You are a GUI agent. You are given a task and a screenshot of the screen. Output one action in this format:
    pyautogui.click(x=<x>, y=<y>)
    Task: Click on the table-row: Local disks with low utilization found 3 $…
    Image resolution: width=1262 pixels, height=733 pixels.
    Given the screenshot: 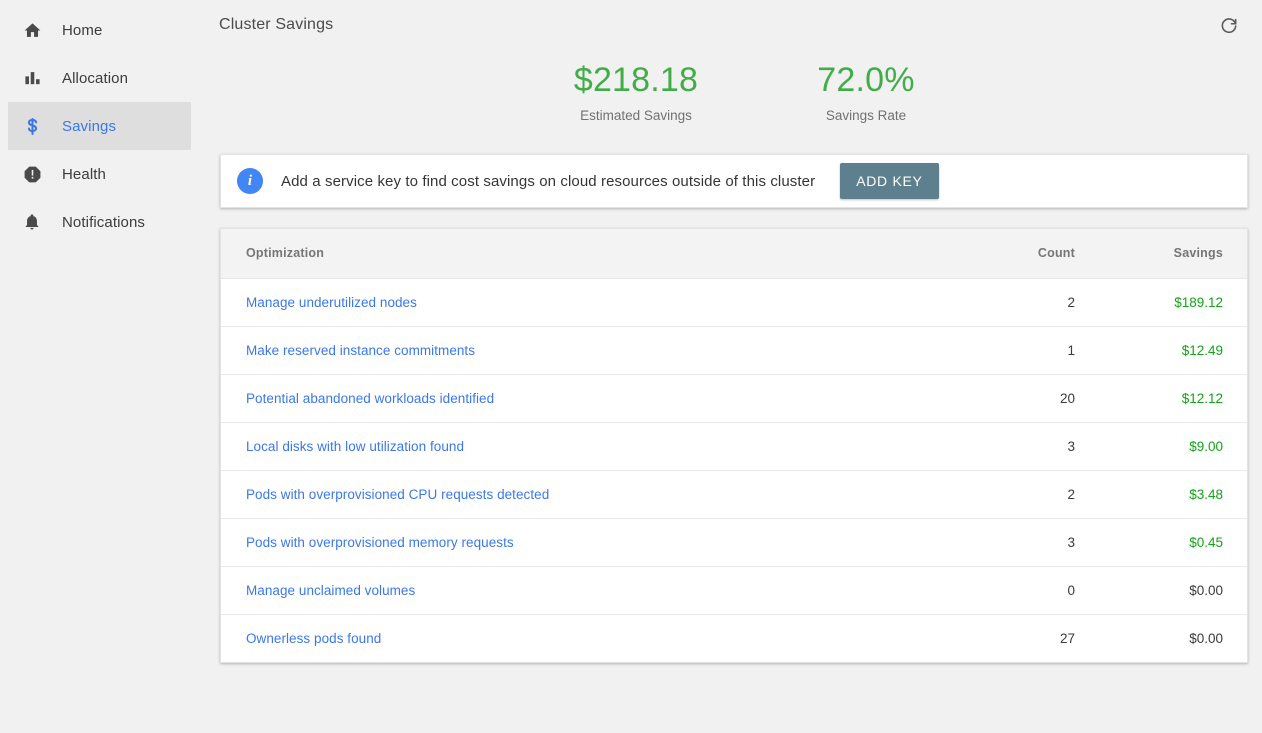 What is the action you would take?
    pyautogui.click(x=734, y=446)
    